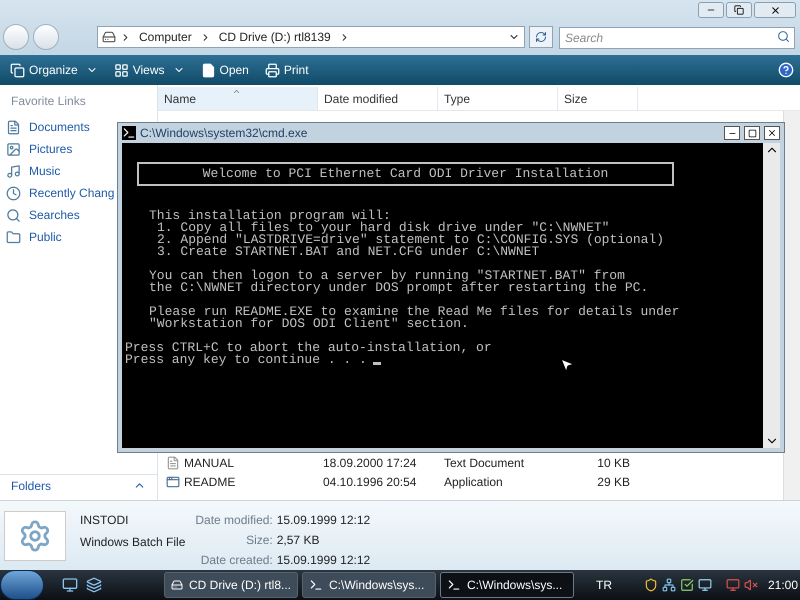  What do you see at coordinates (259, 540) in the screenshot?
I see `property-label: Size:` at bounding box center [259, 540].